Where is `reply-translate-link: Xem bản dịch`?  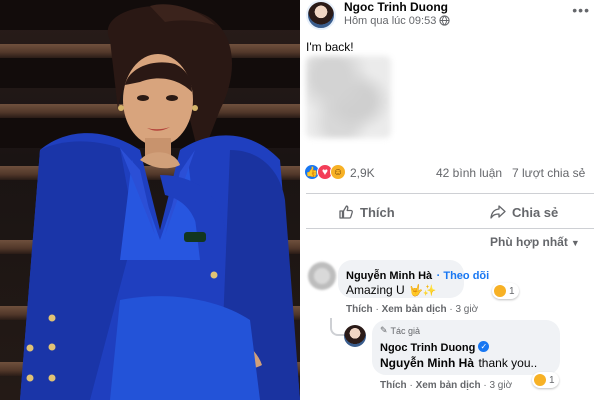
reply-translate-link: Xem bản dịch is located at coordinates (448, 385).